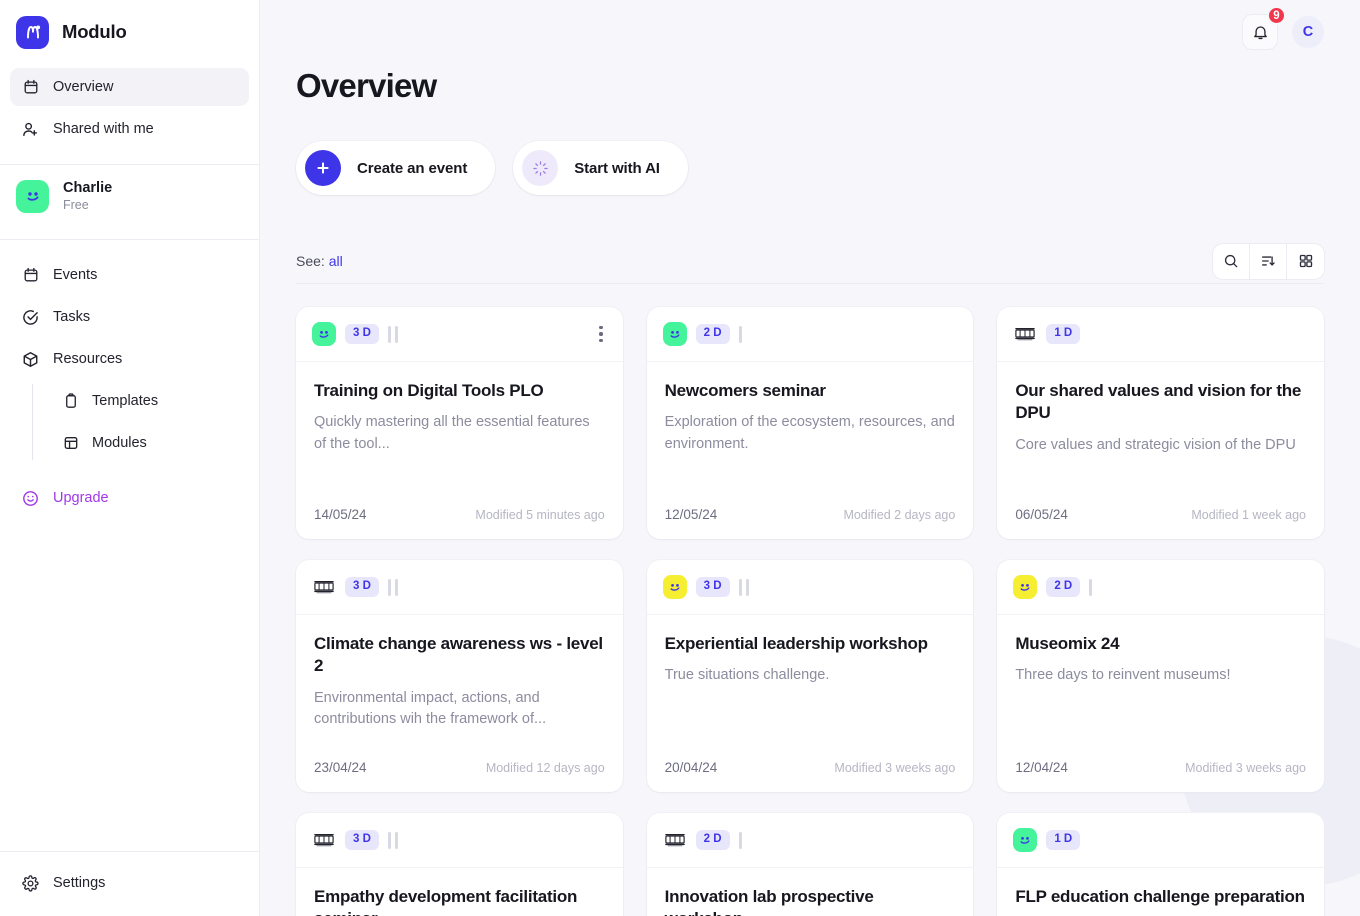 This screenshot has height=916, width=1360. Describe the element at coordinates (601, 334) in the screenshot. I see `card-menu-button` at that location.